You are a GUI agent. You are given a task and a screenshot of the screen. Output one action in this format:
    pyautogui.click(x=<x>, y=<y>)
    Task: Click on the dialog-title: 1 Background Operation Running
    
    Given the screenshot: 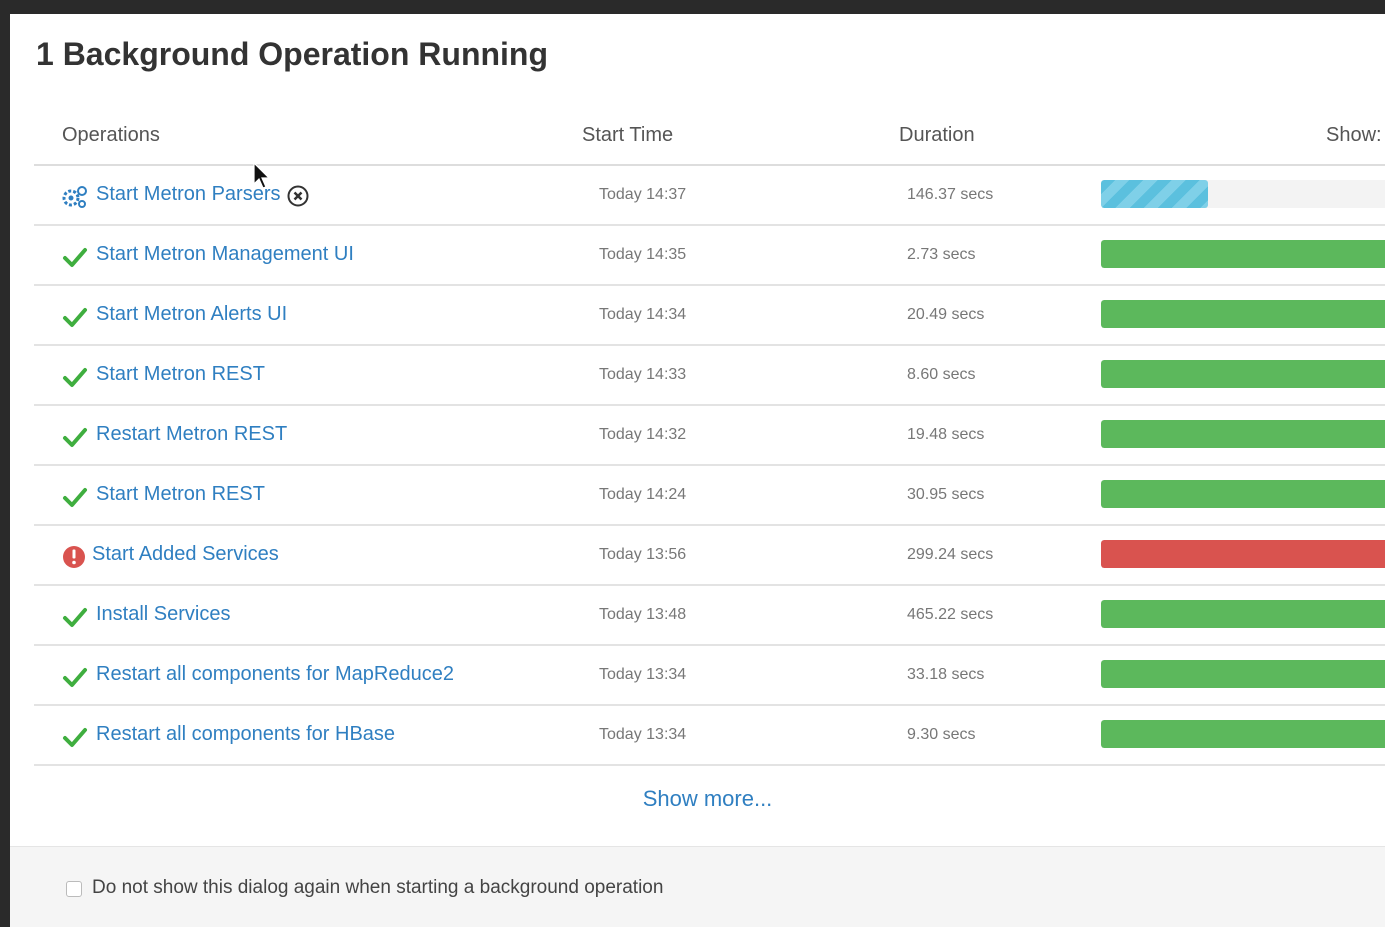 What is the action you would take?
    pyautogui.click(x=292, y=54)
    